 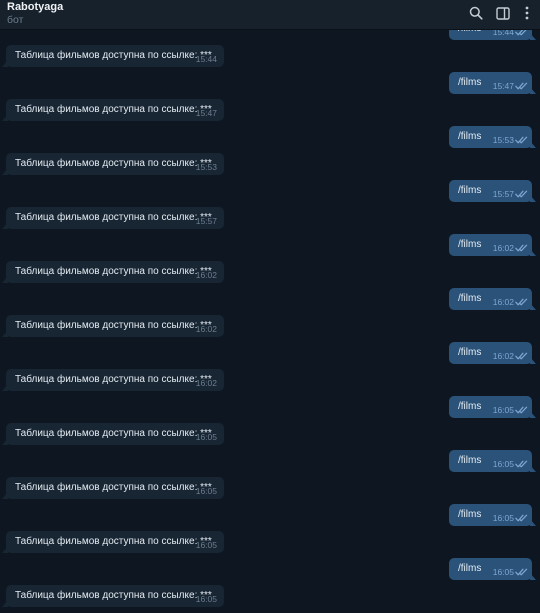 I want to click on outgoing-message: /films 15:57, so click(x=492, y=191).